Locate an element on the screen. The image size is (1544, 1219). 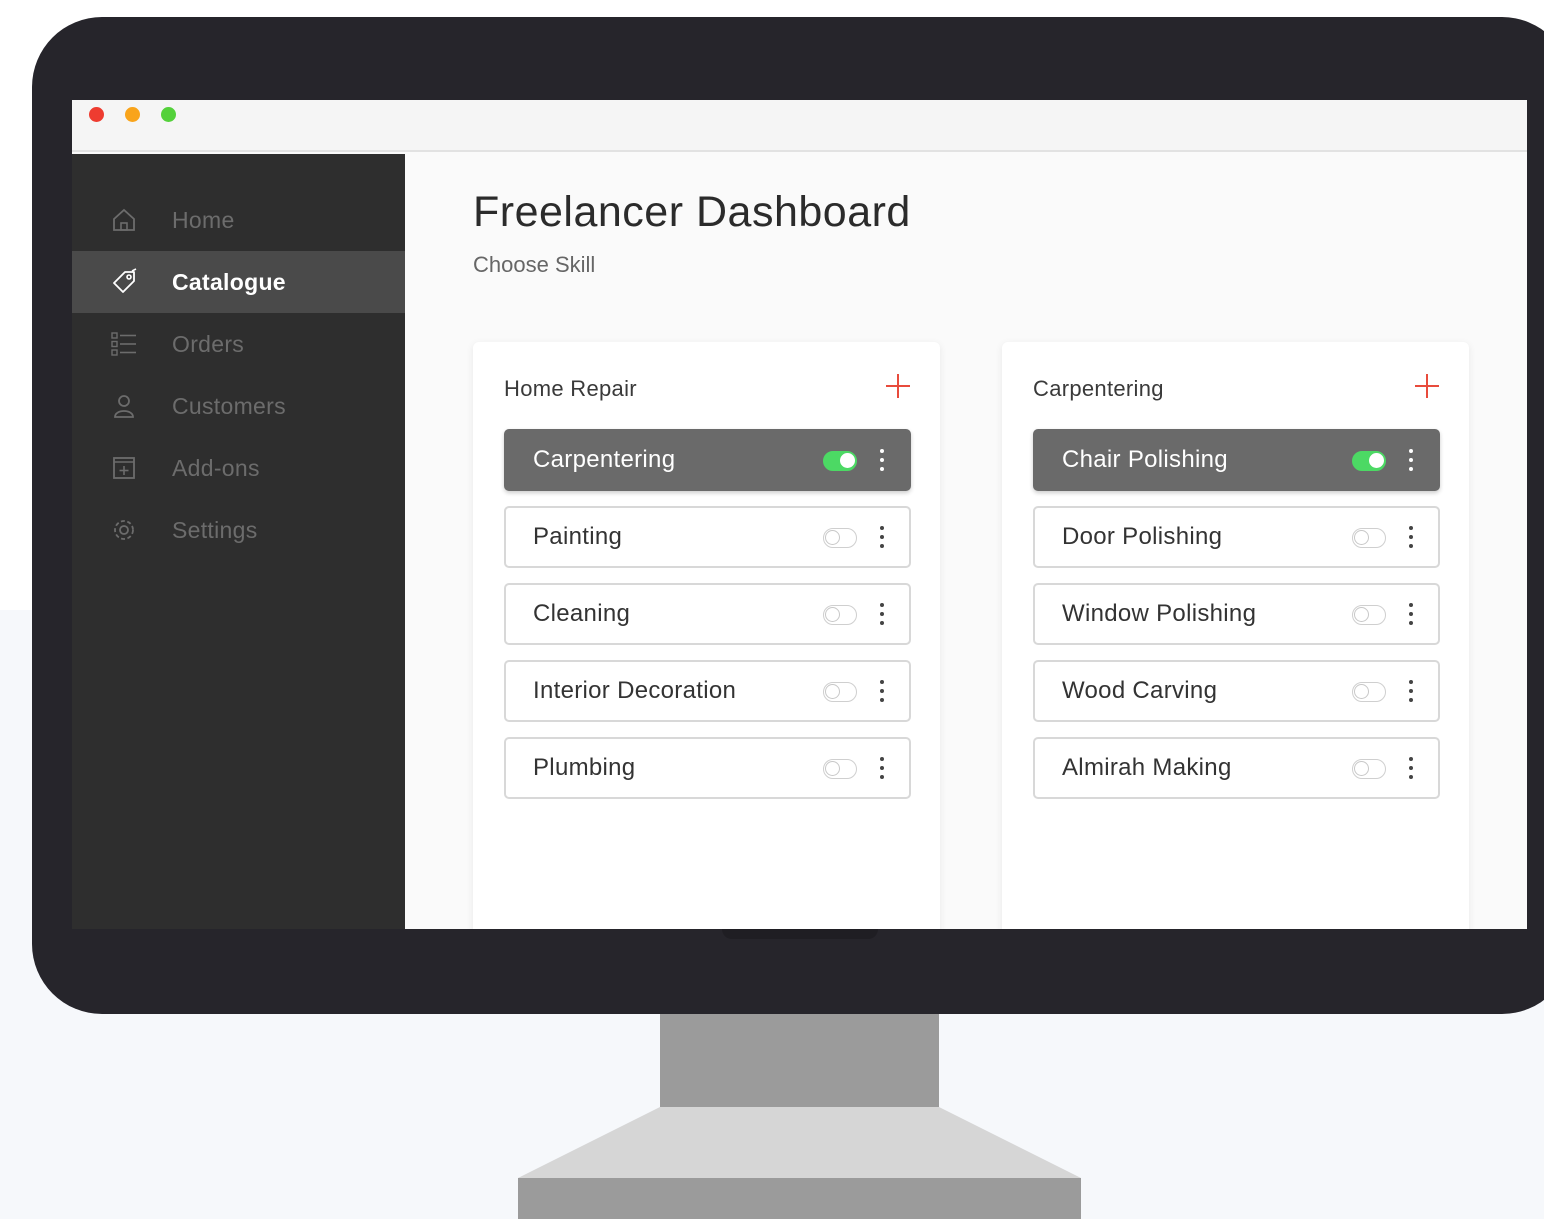
skill-label: Window Polishing is located at coordinates (1159, 613).